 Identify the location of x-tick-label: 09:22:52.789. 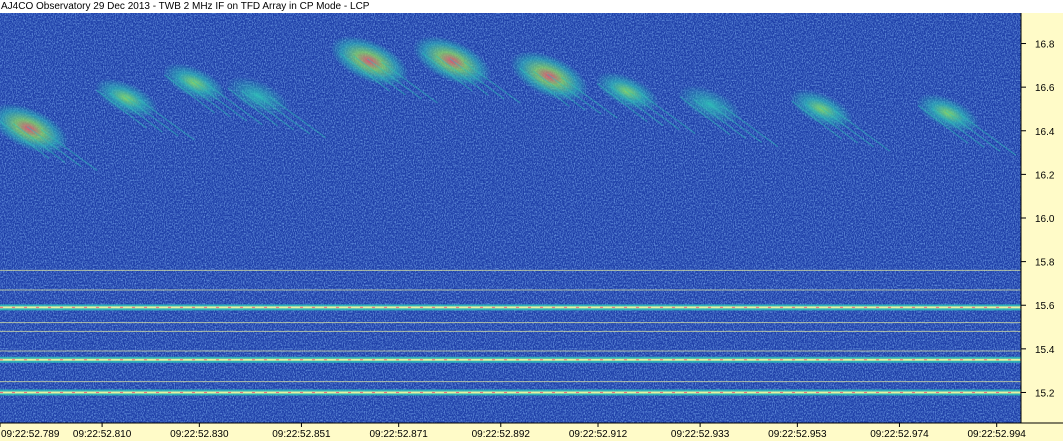
(30, 434).